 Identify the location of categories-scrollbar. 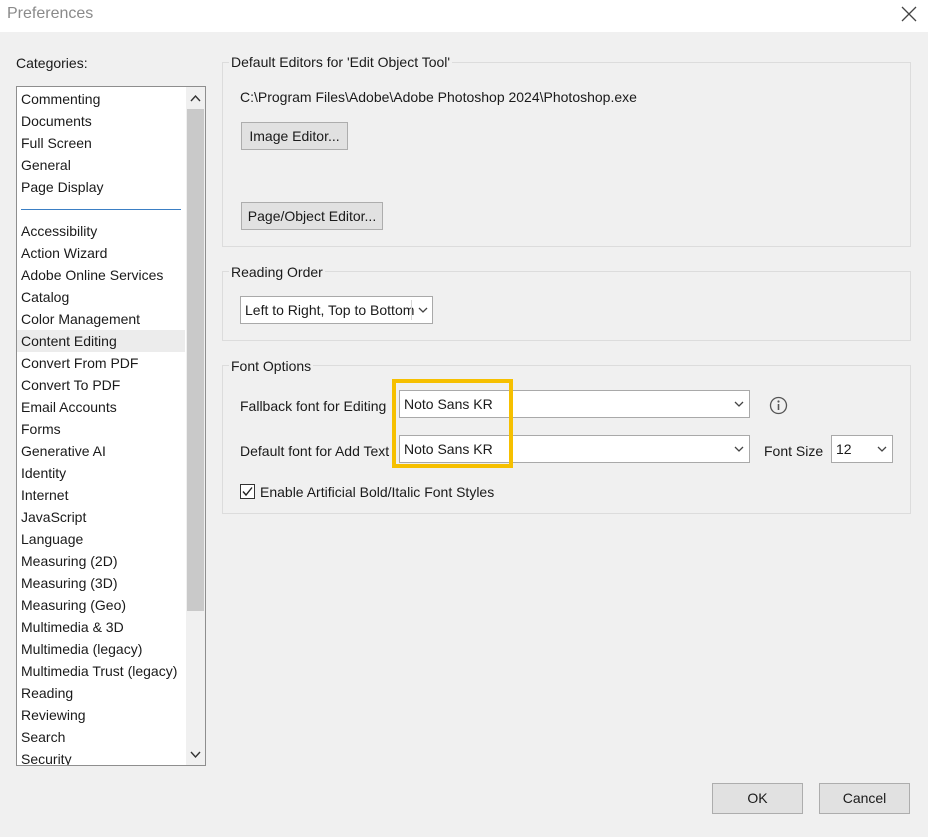
(195, 426).